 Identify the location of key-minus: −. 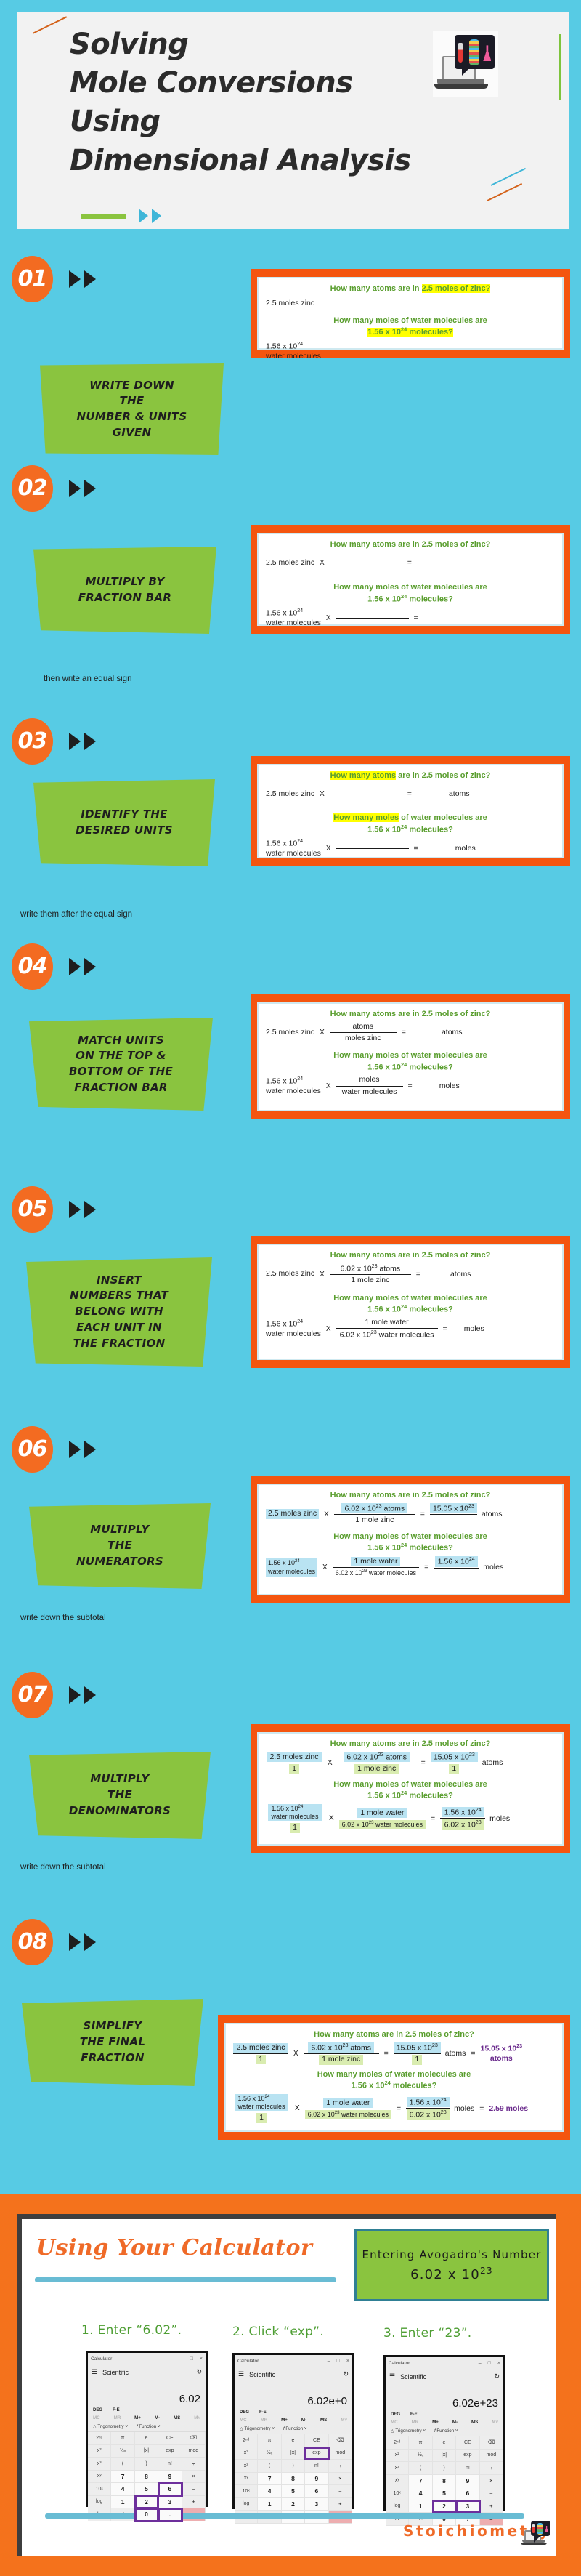
(491, 2493).